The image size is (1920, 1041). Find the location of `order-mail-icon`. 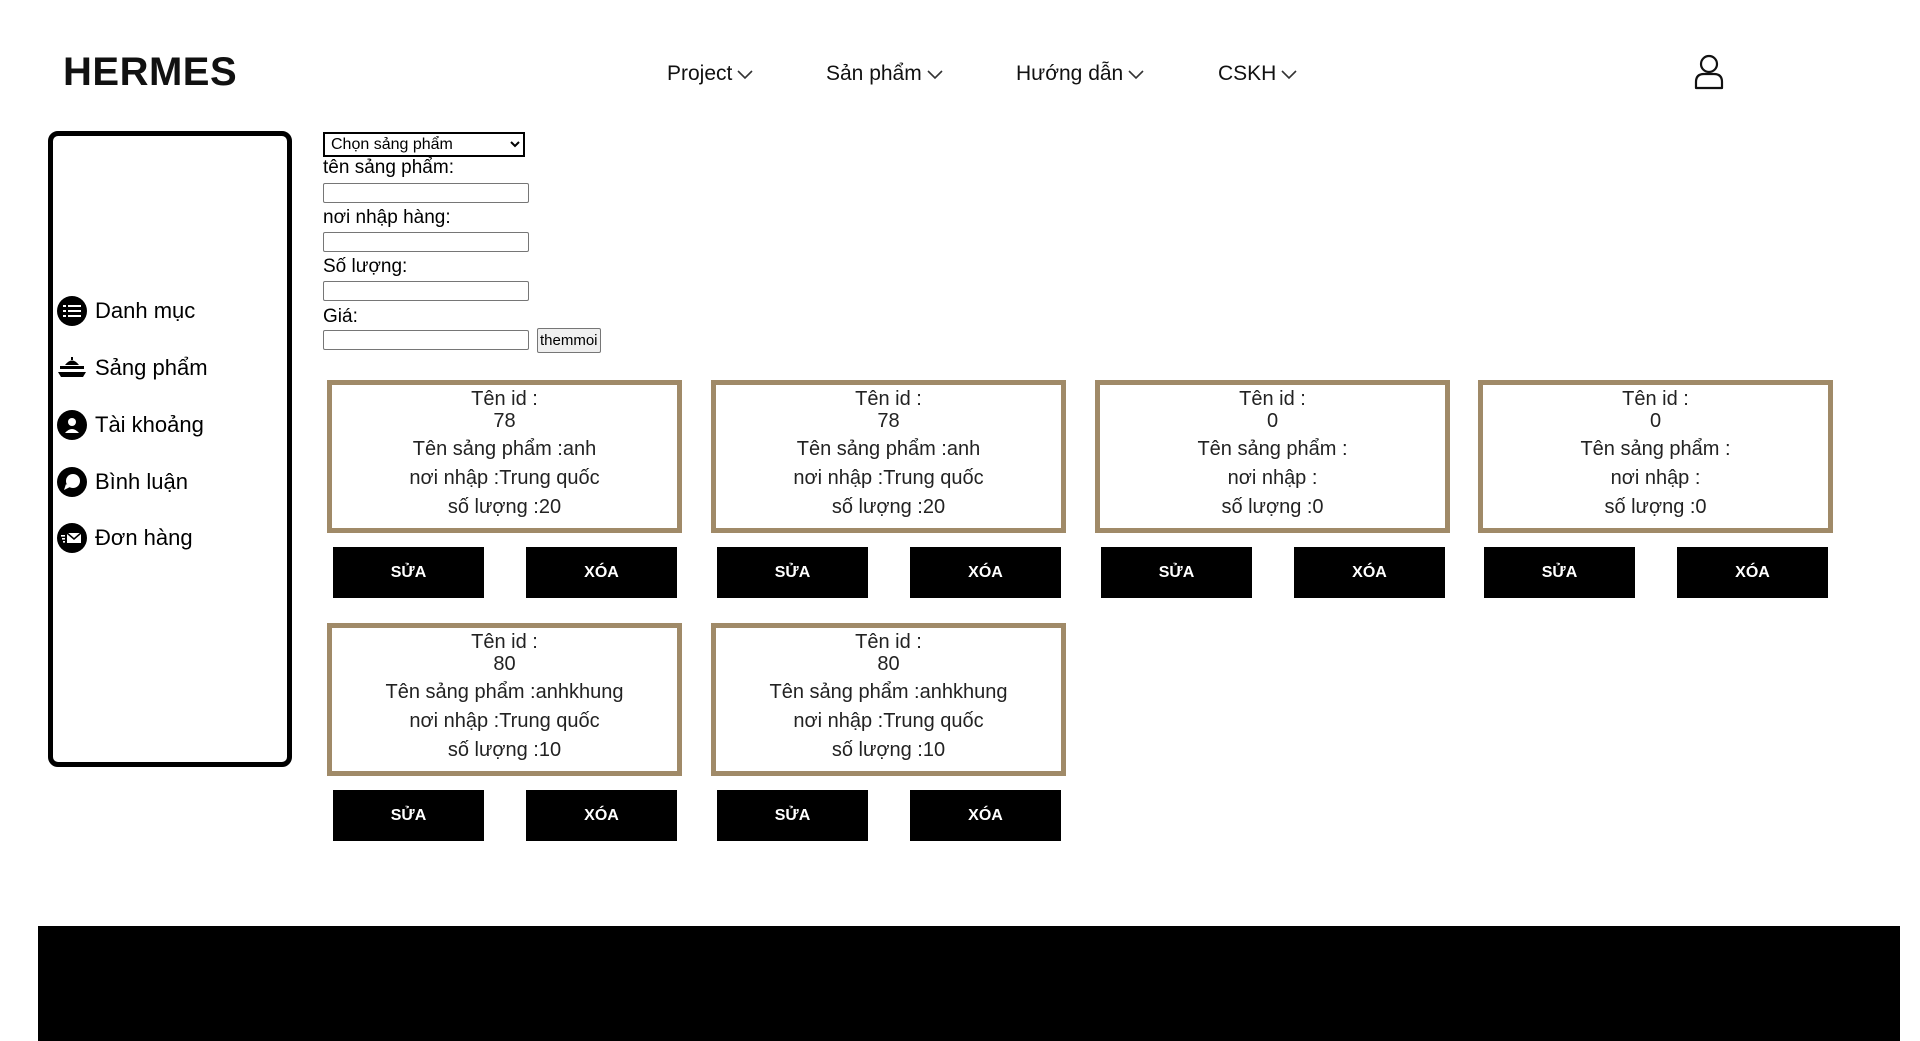

order-mail-icon is located at coordinates (72, 538).